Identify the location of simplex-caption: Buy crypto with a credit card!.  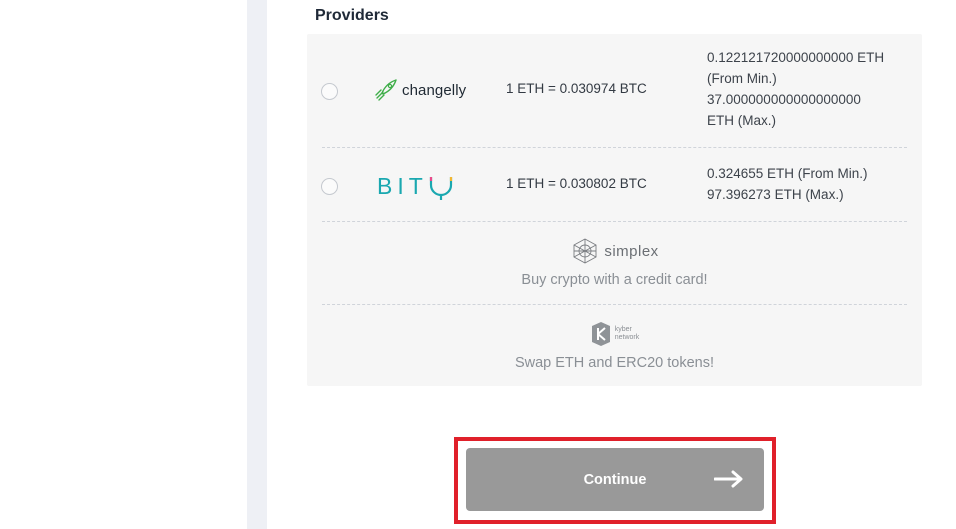
(614, 280).